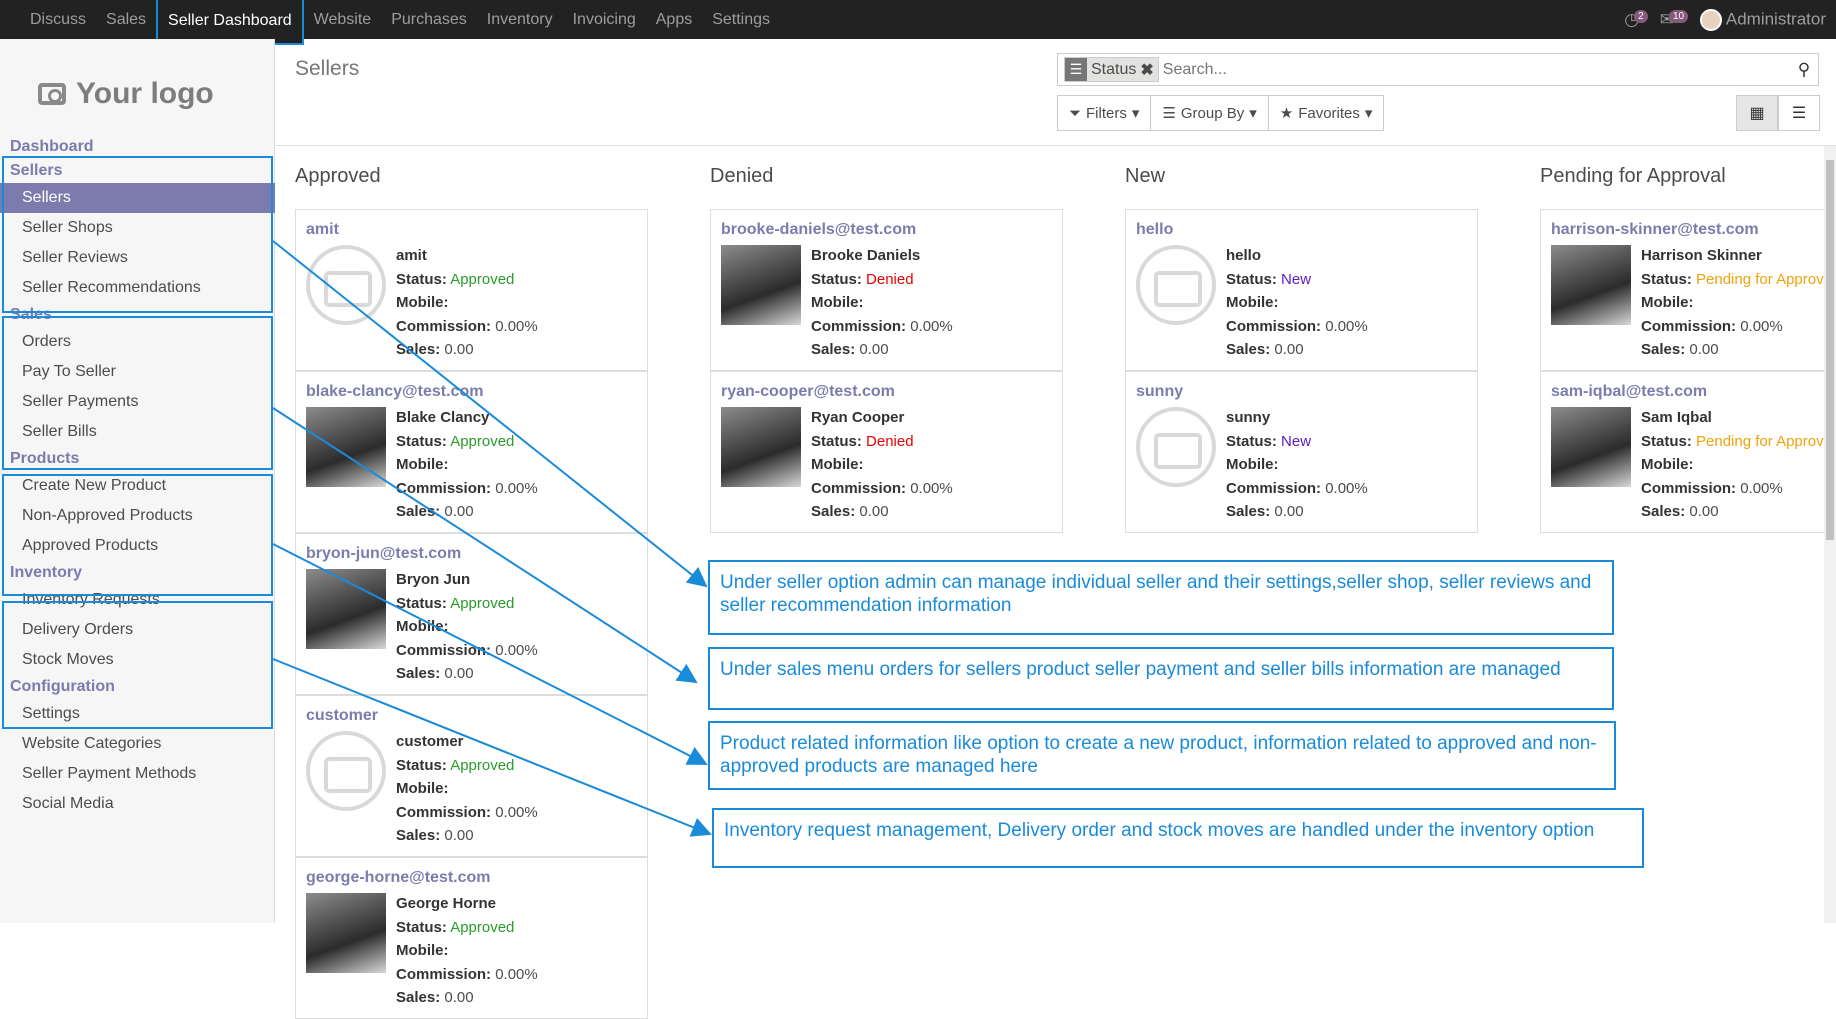  Describe the element at coordinates (604, 19) in the screenshot. I see `menu-invoicing: Invoicing` at that location.